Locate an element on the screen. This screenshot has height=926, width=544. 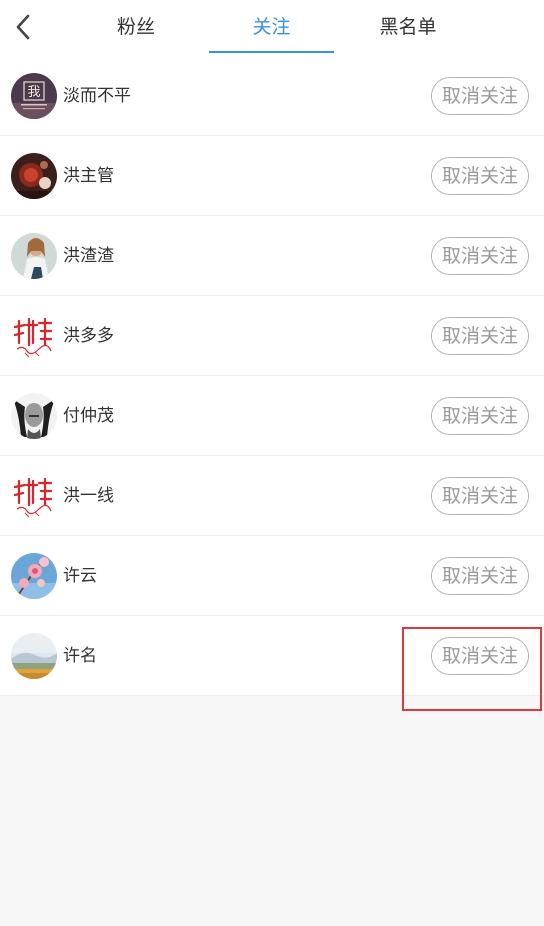
user-name: 洪渣渣 is located at coordinates (88, 256).